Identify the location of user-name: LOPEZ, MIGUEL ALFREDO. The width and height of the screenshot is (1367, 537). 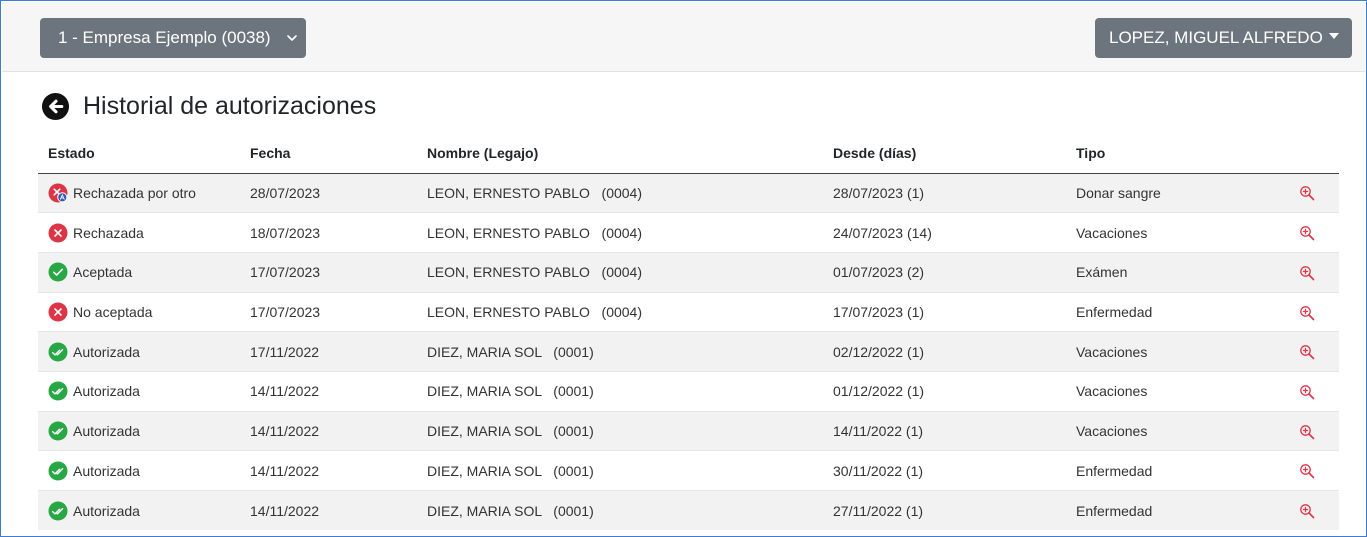
(1216, 37).